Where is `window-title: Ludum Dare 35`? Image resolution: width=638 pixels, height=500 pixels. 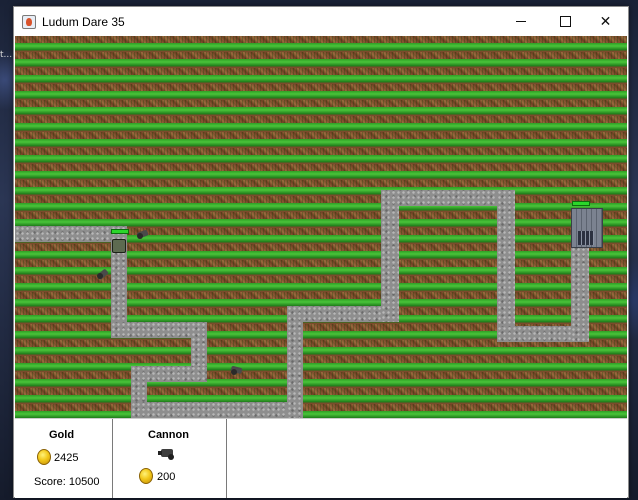
window-title: Ludum Dare 35 is located at coordinates (83, 21).